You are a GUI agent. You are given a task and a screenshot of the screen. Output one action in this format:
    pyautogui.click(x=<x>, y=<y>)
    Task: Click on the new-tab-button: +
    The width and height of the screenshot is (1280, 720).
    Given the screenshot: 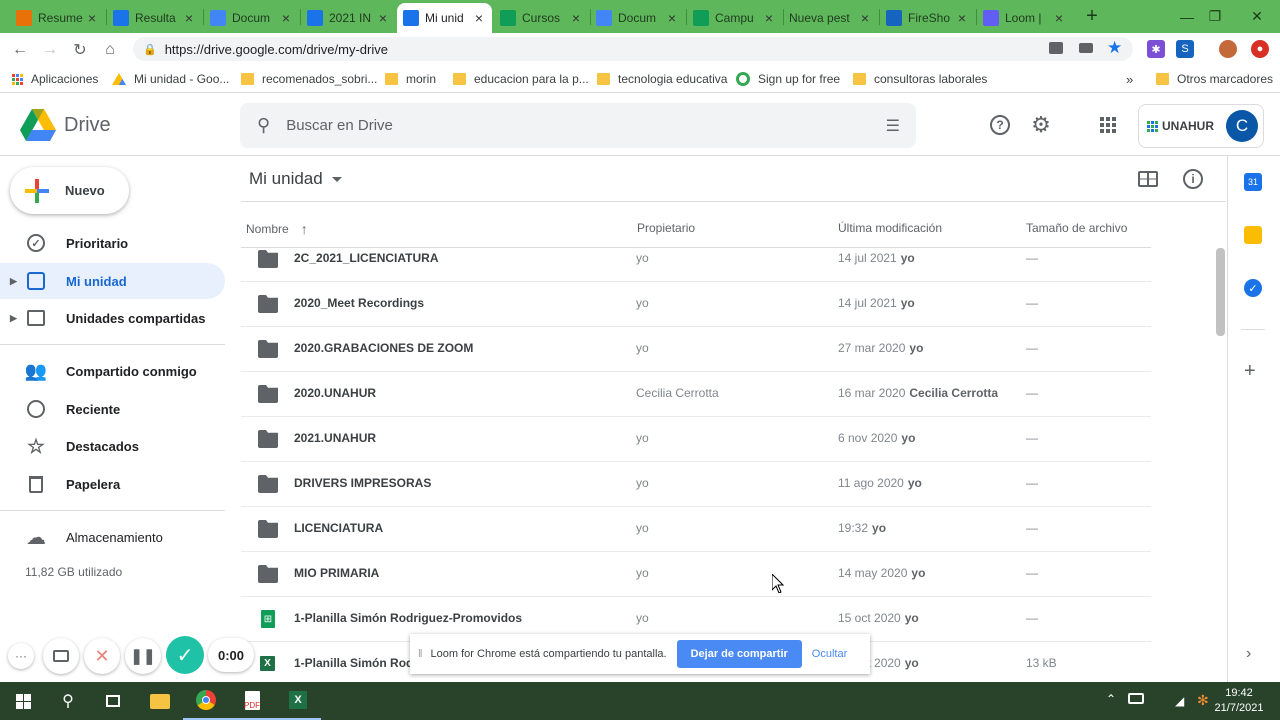 What is the action you would take?
    pyautogui.click(x=1092, y=16)
    